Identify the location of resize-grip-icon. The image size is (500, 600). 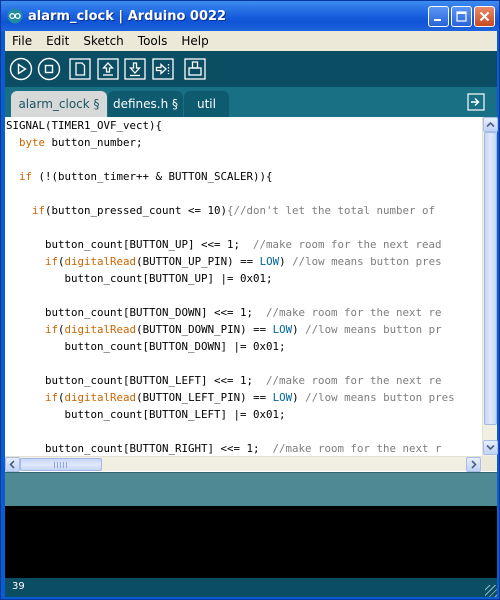
(491, 591).